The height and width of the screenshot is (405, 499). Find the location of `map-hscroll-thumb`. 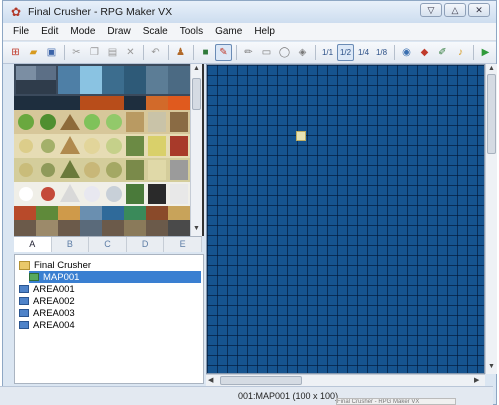

map-hscroll-thumb is located at coordinates (261, 380).